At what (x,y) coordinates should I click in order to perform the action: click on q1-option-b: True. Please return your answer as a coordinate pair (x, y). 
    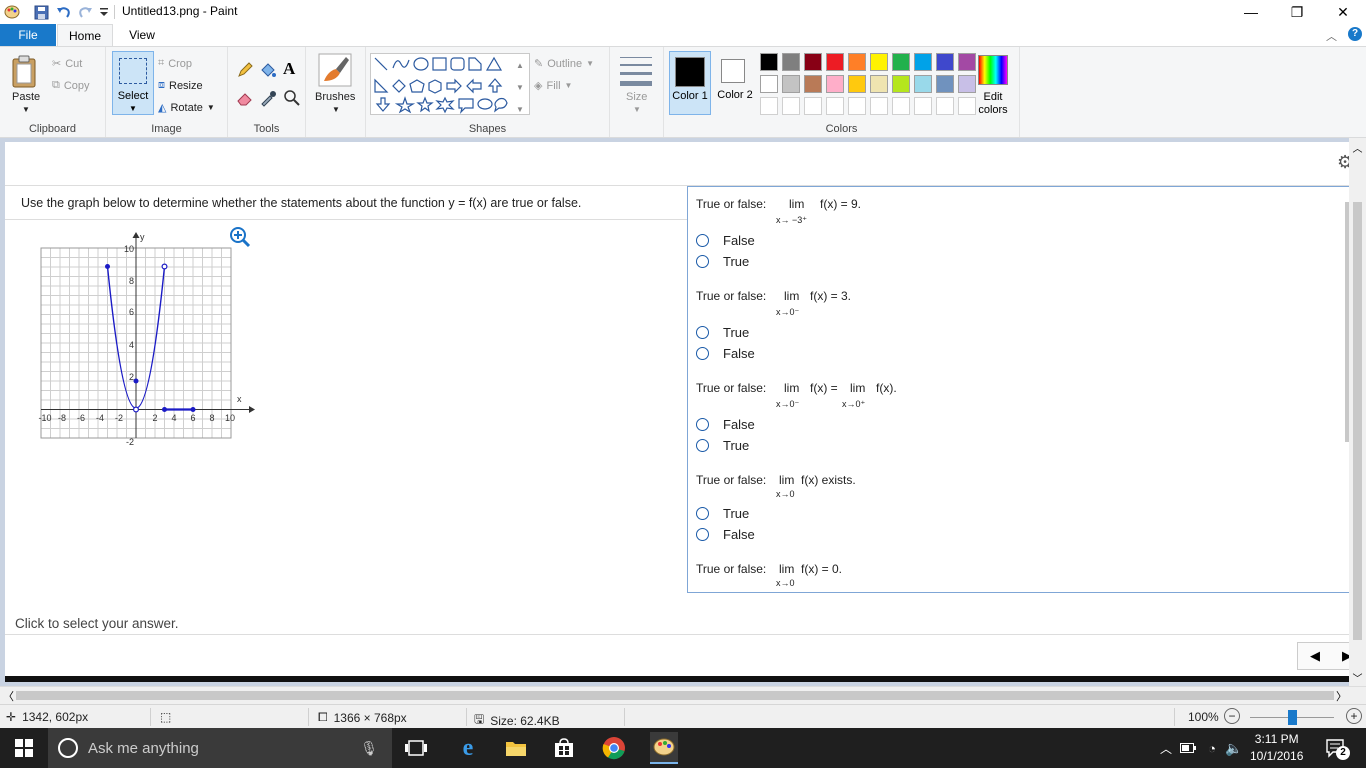
    Looking at the image, I should click on (722, 261).